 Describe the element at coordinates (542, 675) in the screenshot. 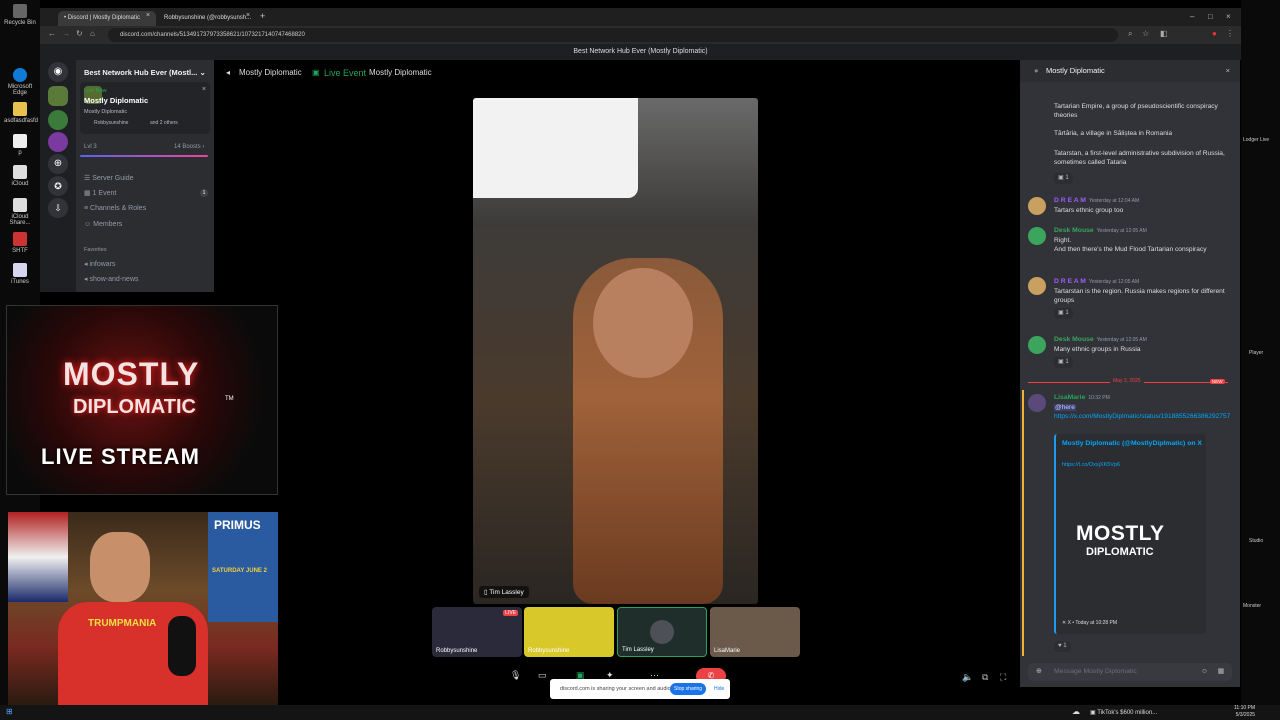

I see `camera-icon: ▭` at that location.